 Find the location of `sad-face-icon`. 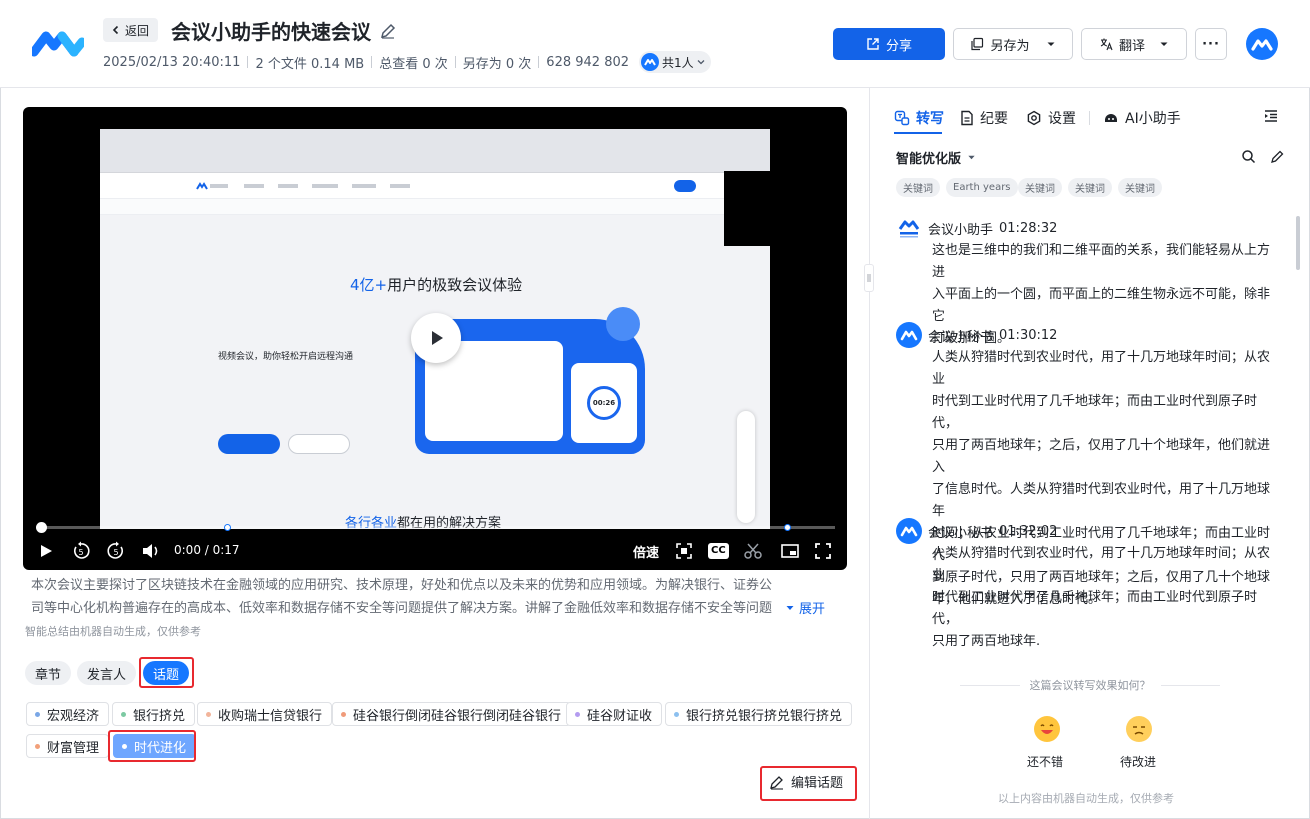

sad-face-icon is located at coordinates (1139, 729).